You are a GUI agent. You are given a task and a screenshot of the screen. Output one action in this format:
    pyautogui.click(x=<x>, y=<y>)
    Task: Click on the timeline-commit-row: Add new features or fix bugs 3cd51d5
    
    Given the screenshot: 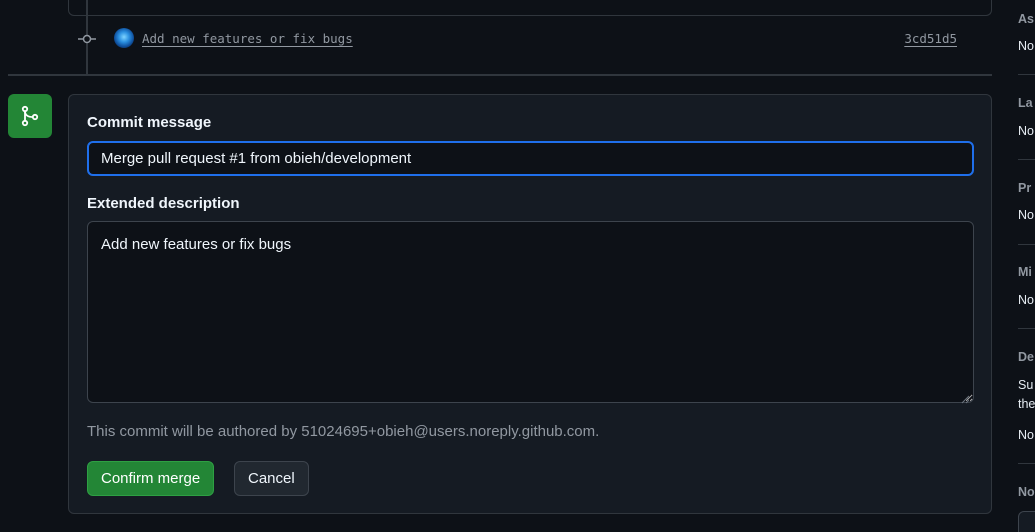 What is the action you would take?
    pyautogui.click(x=500, y=39)
    